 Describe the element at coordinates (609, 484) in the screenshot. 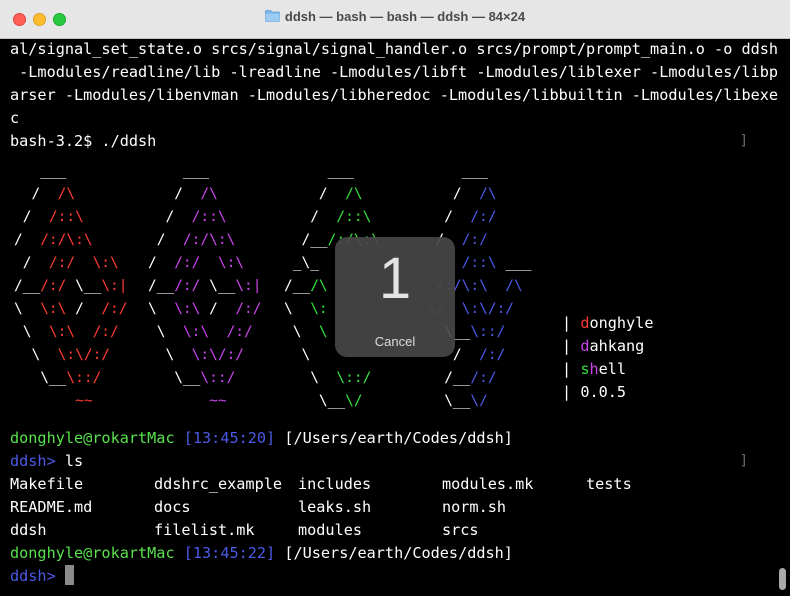

I see `file-entry: tests` at that location.